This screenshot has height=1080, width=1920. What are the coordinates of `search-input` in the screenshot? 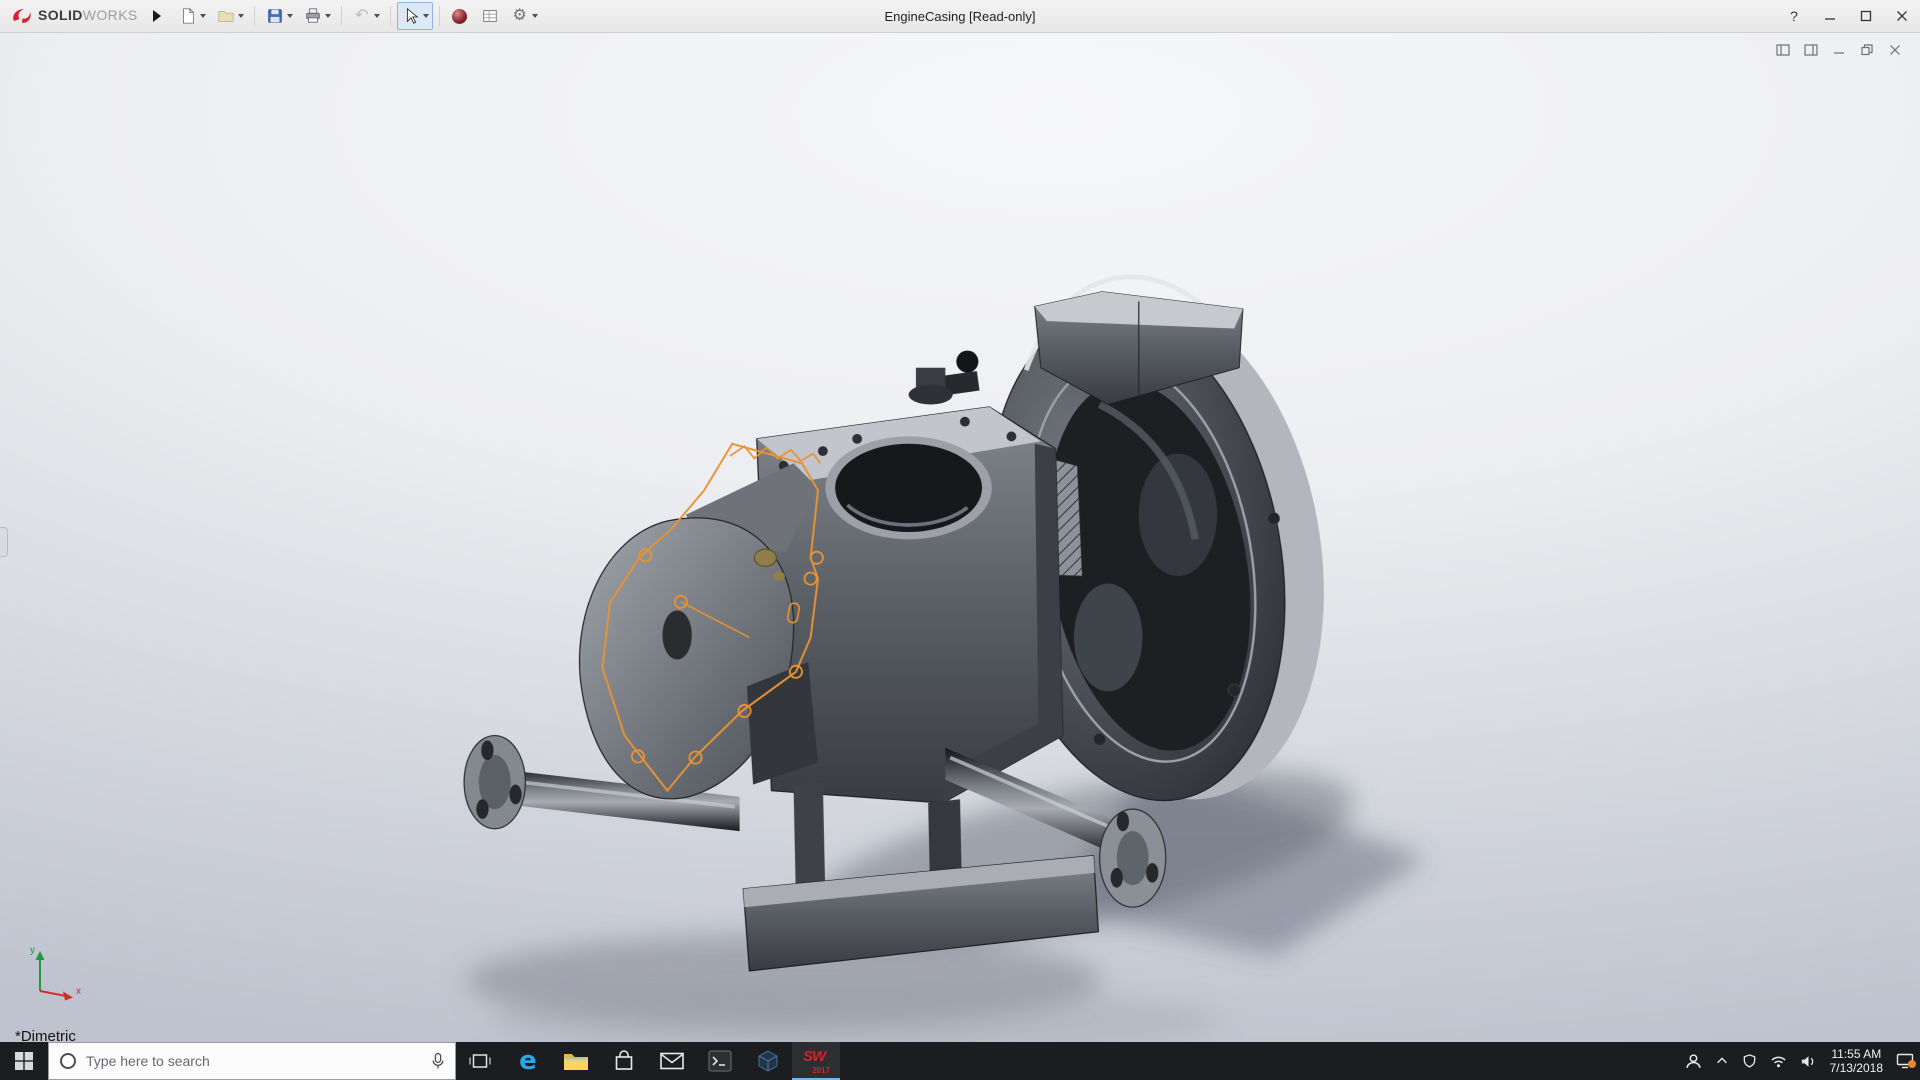 It's located at (254, 1061).